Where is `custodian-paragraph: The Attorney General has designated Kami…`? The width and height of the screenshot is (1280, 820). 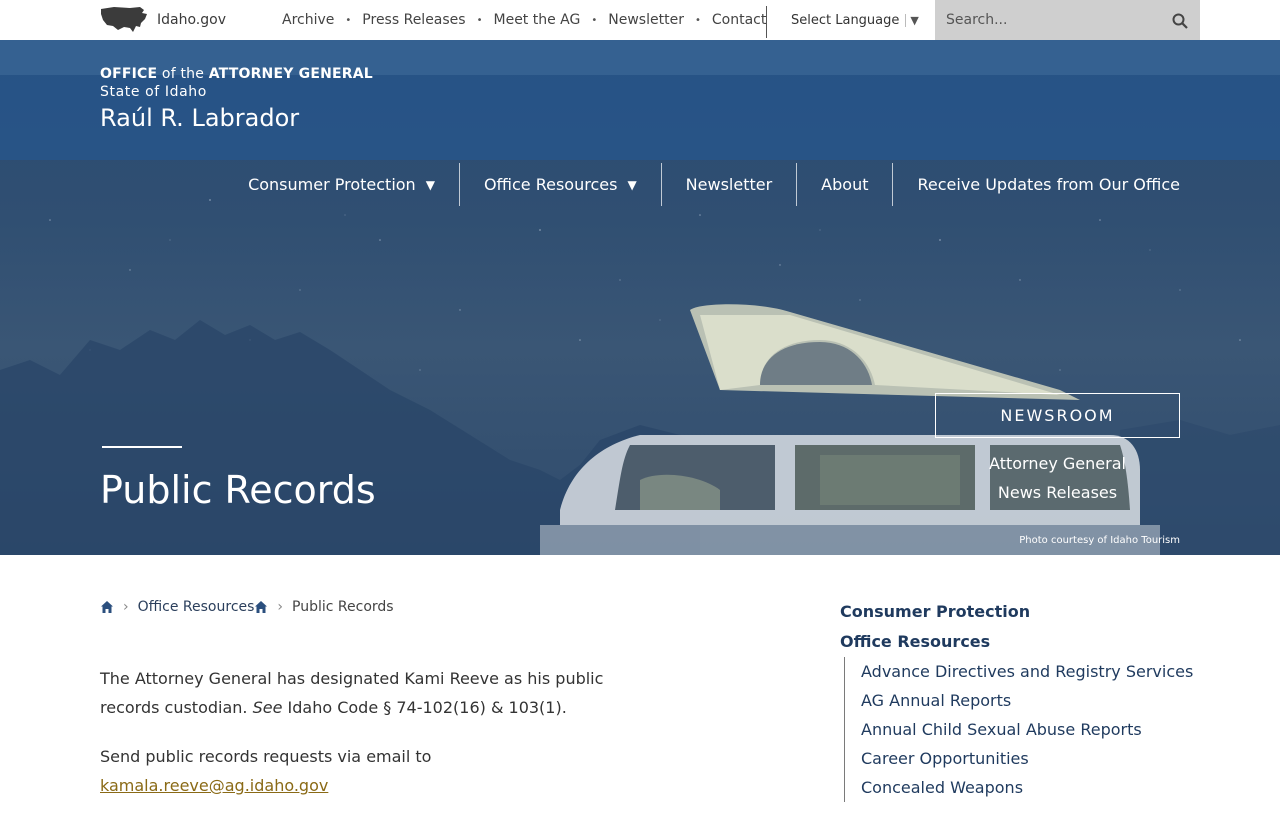 custodian-paragraph: The Attorney General has designated Kami… is located at coordinates (380, 693).